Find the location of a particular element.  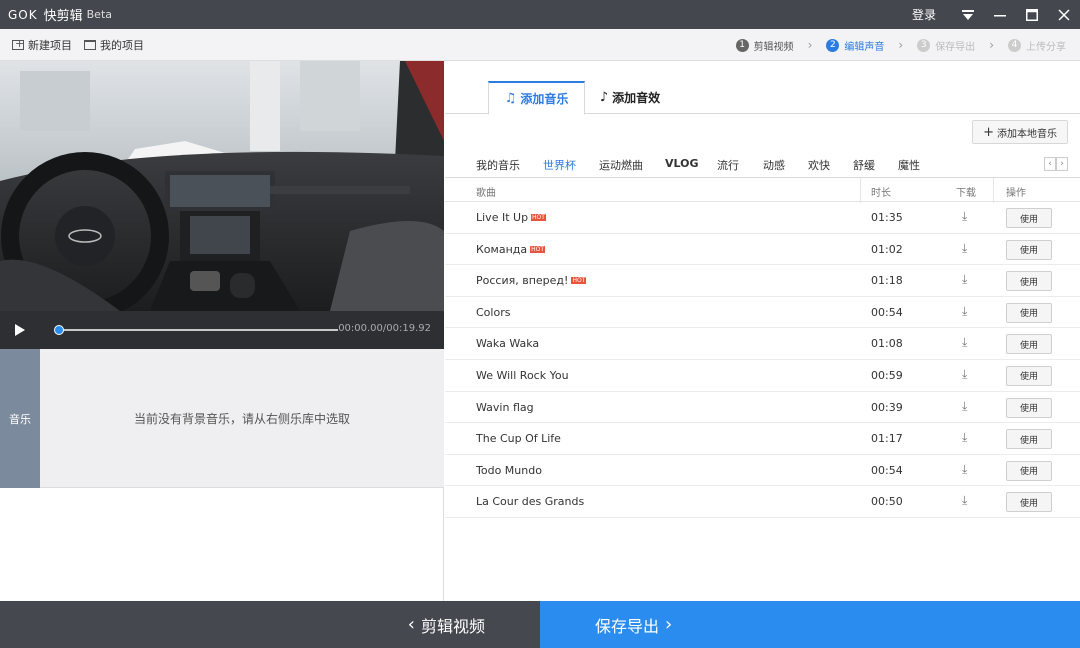

table-row: Todo Mundo 00:54 ⤓ 使用 is located at coordinates (762, 471).